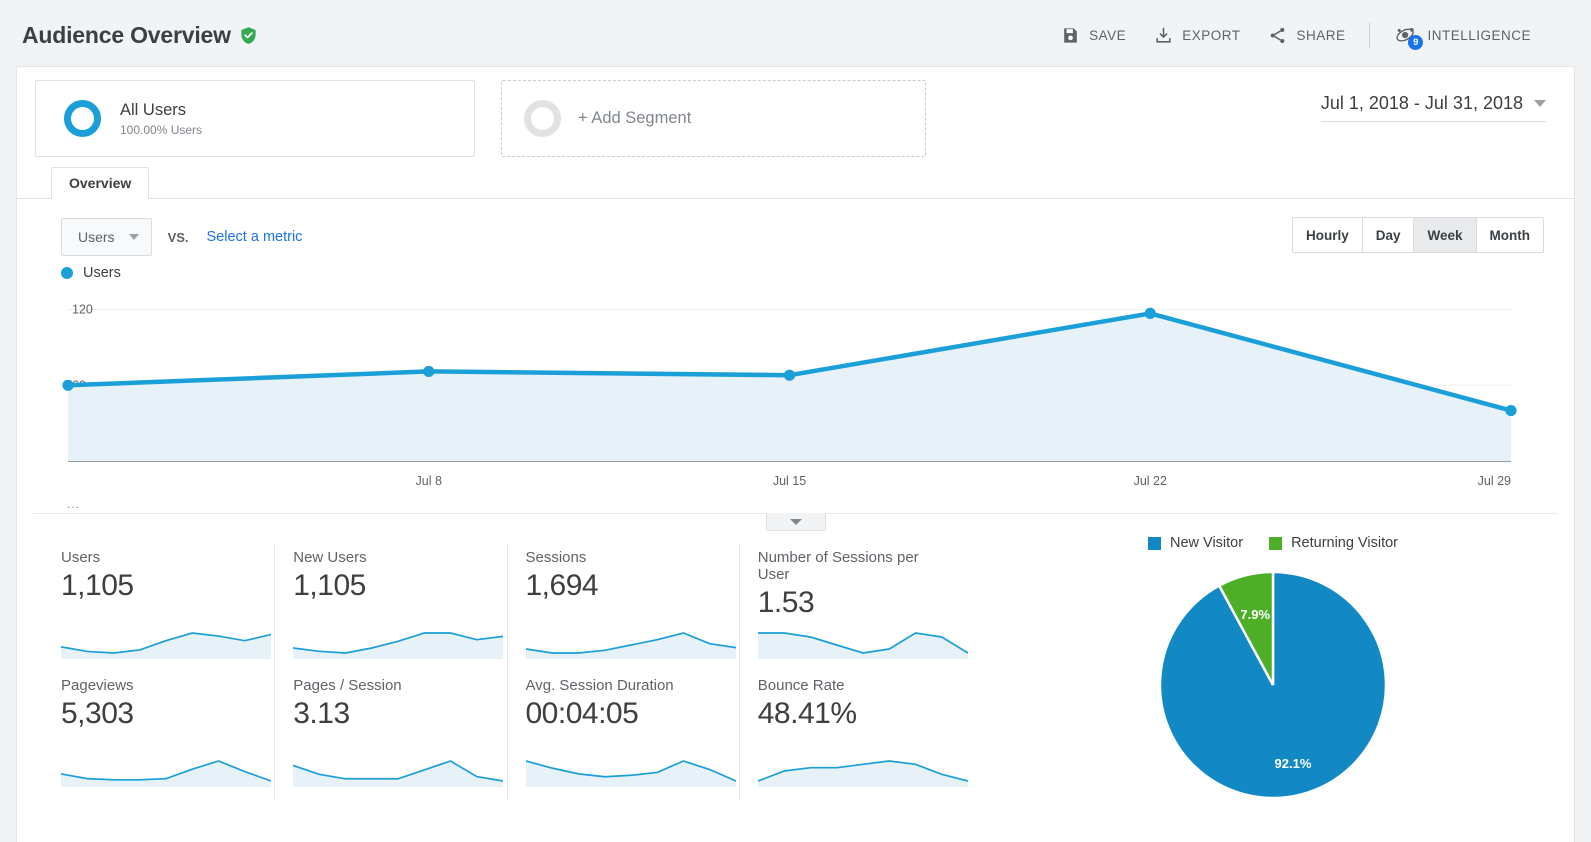 Image resolution: width=1591 pixels, height=842 pixels. Describe the element at coordinates (81, 557) in the screenshot. I see `metric-card-label: Users` at that location.